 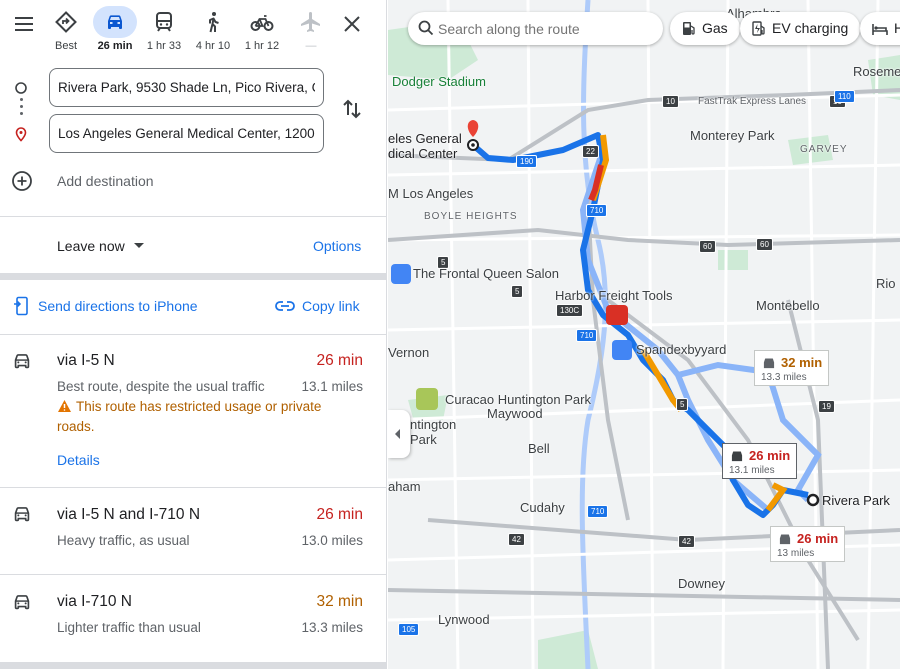 I want to click on collapse-panel-button, so click(x=399, y=434).